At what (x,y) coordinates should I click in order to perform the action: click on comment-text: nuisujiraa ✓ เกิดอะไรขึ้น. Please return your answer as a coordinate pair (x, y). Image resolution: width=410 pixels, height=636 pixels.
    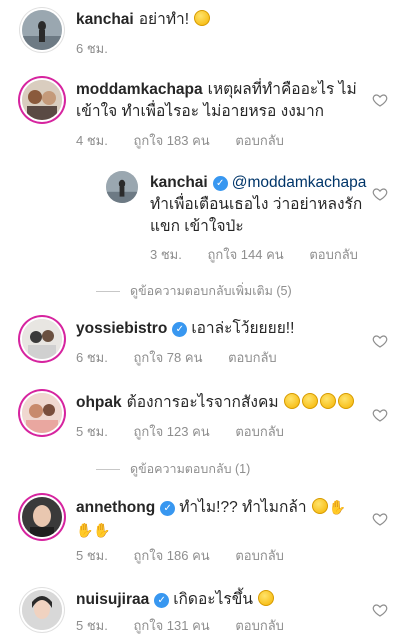
    Looking at the image, I should click on (226, 600).